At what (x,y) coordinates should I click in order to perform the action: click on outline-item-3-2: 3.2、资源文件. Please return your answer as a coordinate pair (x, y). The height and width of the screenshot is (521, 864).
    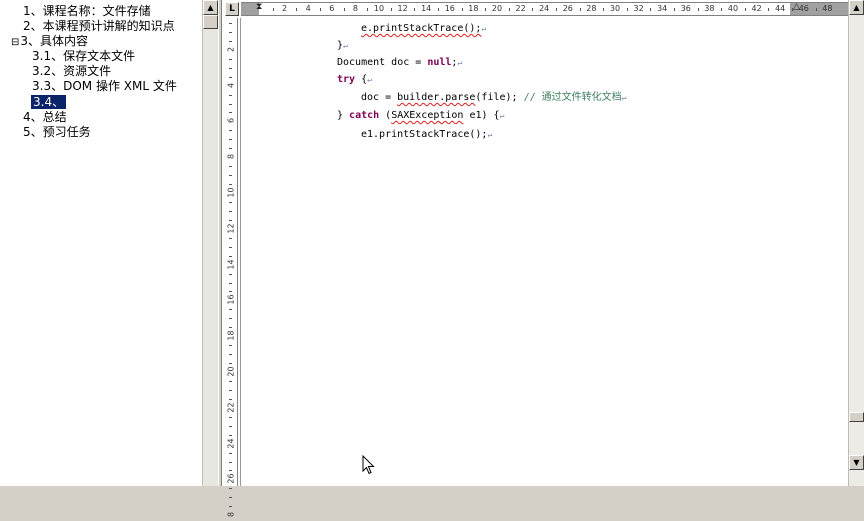
    Looking at the image, I should click on (71, 71).